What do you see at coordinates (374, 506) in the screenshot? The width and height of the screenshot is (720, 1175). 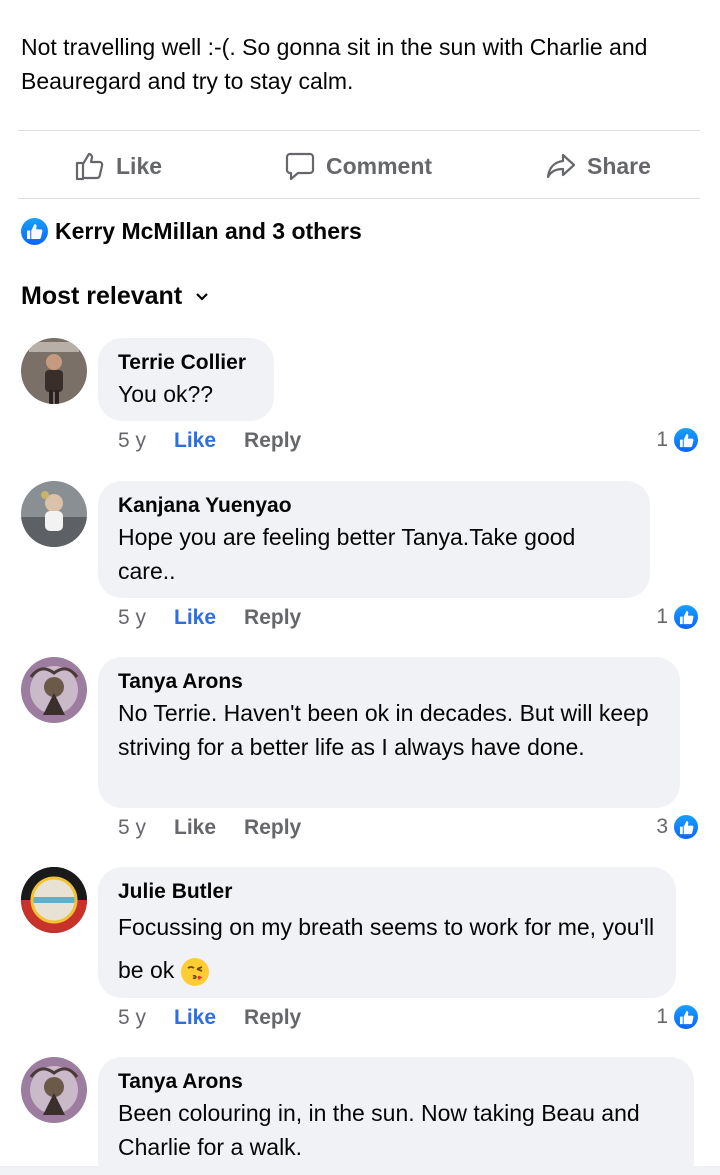 I see `comment-author: Kanjana Yuenyao` at bounding box center [374, 506].